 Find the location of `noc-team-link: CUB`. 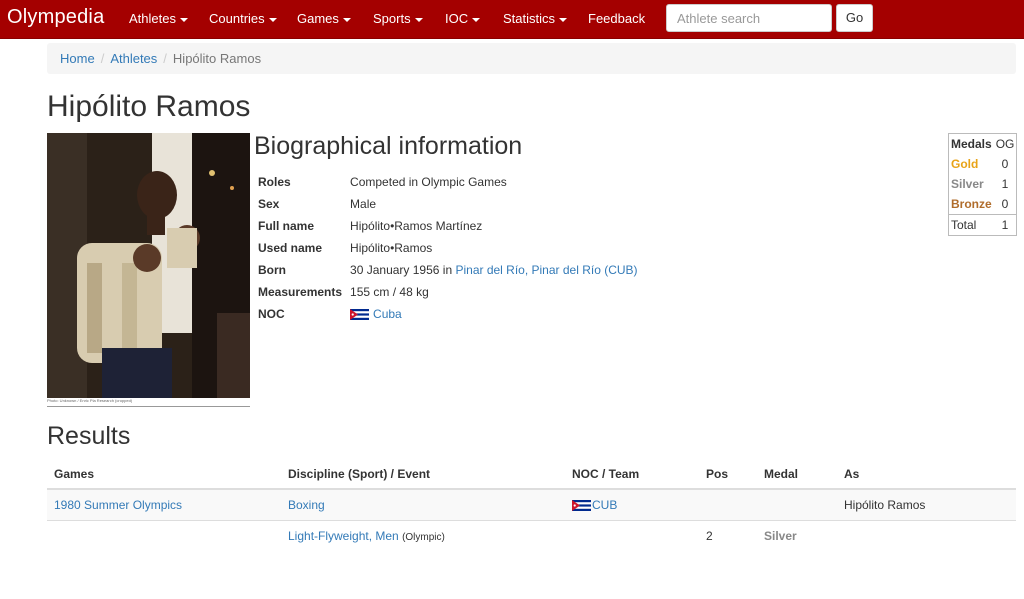

noc-team-link: CUB is located at coordinates (604, 505).